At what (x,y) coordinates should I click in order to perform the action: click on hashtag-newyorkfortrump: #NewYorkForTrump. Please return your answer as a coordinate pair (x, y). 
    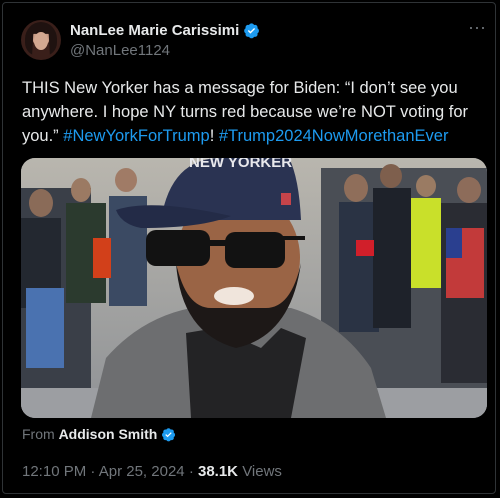
    Looking at the image, I should click on (136, 136).